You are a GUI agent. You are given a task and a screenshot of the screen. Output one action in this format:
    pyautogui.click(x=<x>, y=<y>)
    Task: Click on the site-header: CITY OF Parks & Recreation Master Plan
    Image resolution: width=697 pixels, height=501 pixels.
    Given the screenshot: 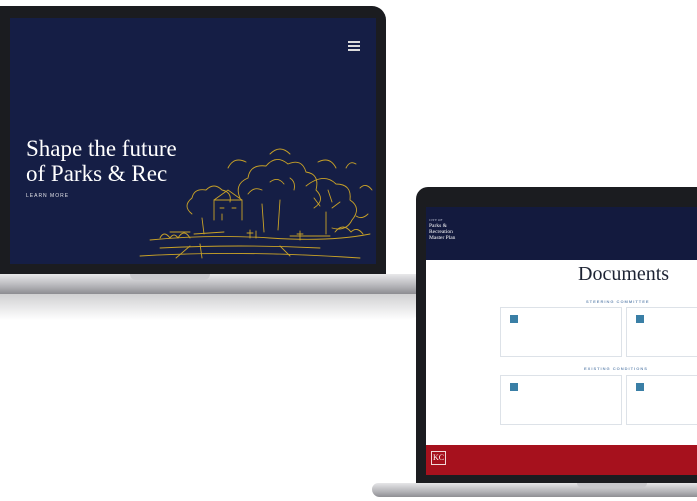 What is the action you would take?
    pyautogui.click(x=561, y=233)
    